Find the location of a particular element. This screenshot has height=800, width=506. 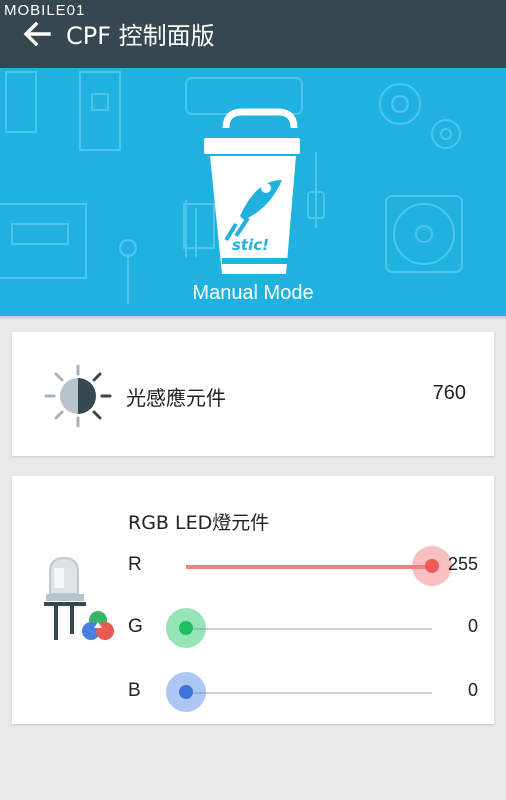

red-slider-thumb is located at coordinates (432, 566).